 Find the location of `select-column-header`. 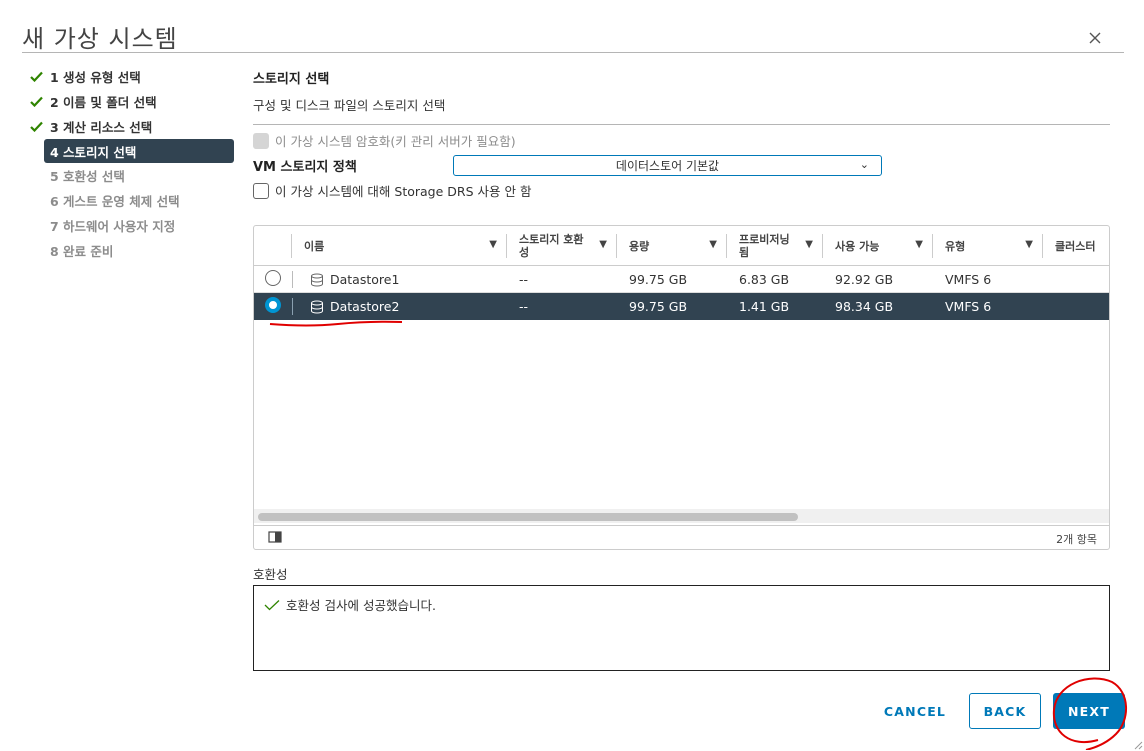

select-column-header is located at coordinates (273, 246).